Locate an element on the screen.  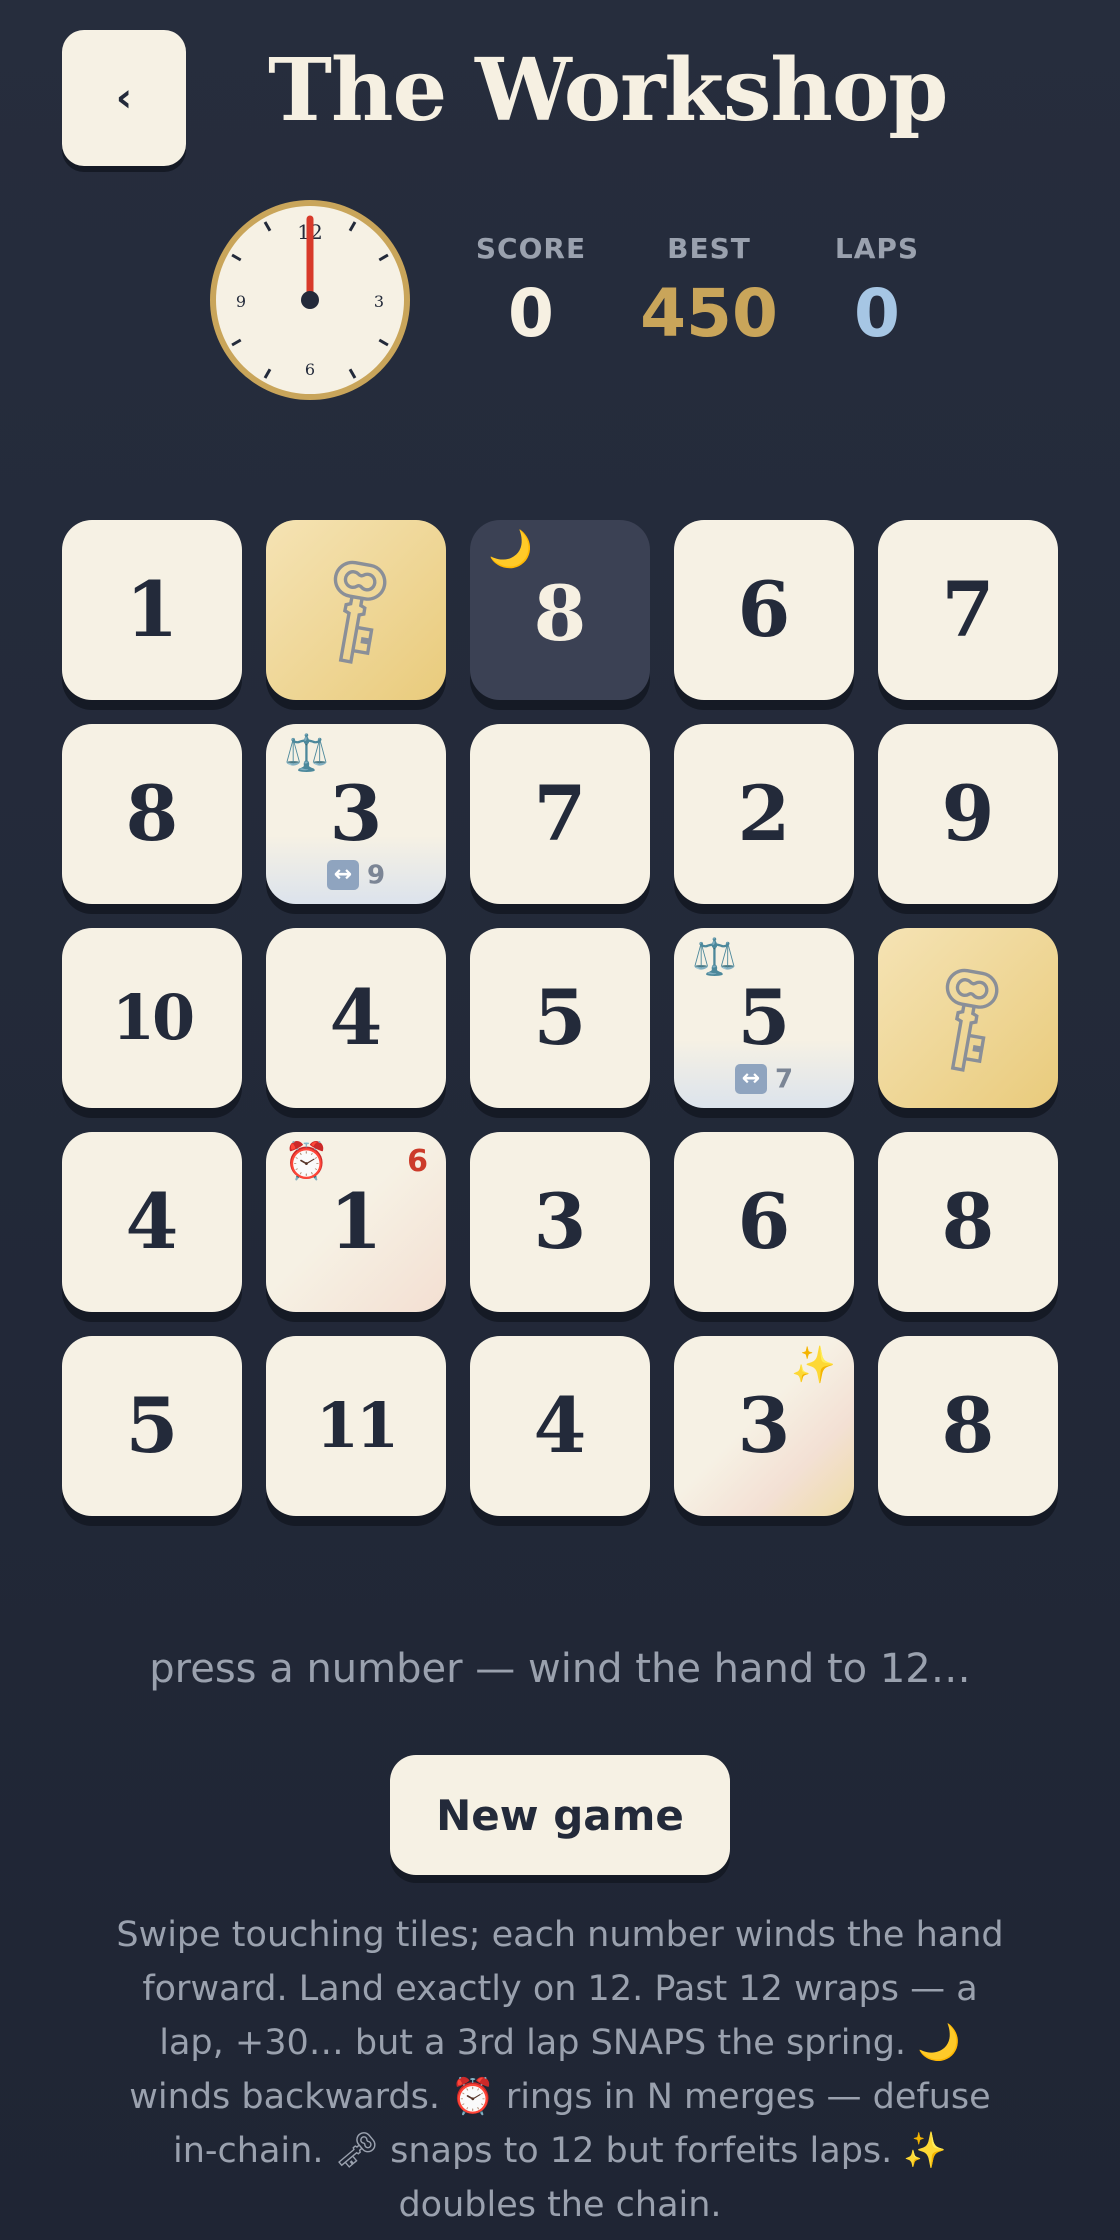
number-tile: 2 is located at coordinates (764, 814).